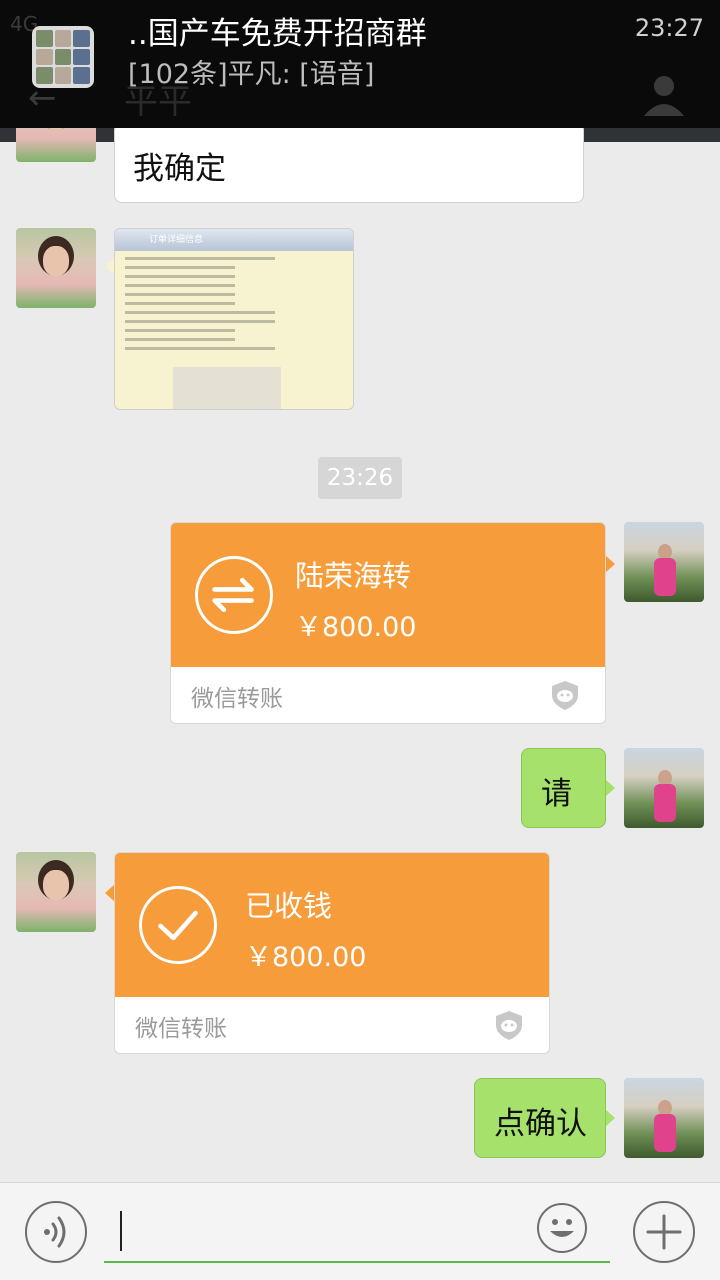 This screenshot has height=1280, width=720. I want to click on message-bubble-text: 我确定, so click(349, 162).